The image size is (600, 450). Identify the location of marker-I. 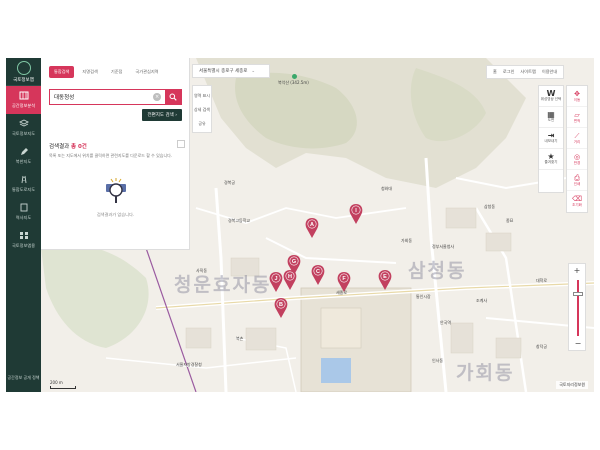
(356, 214).